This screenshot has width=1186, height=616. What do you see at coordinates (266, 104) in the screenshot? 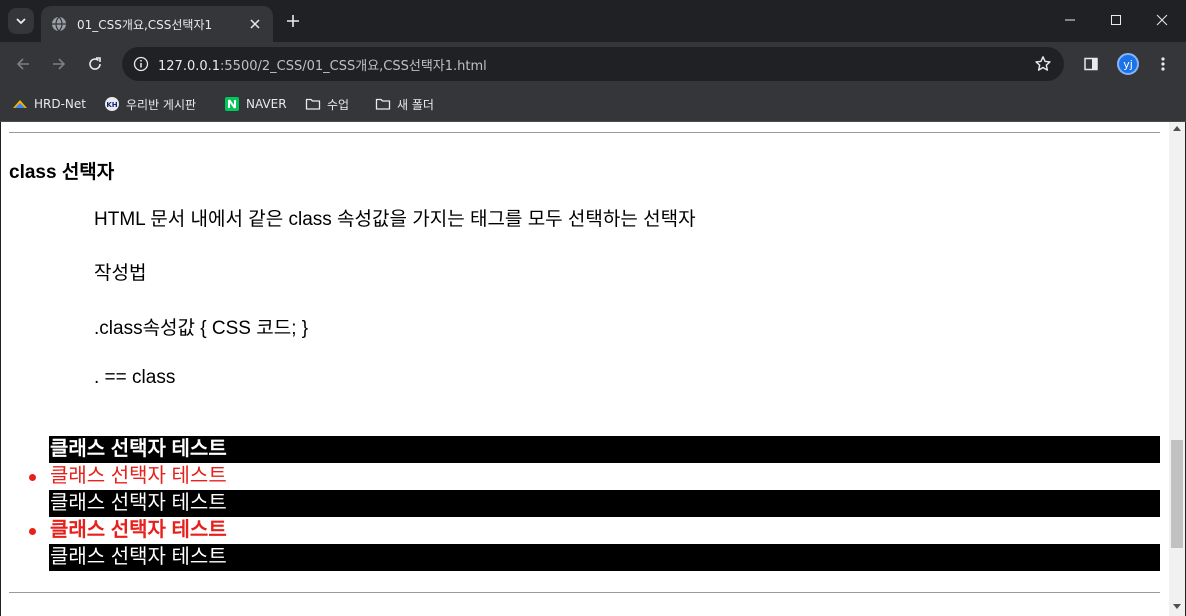
I see `bookmark-label: NAVER` at bounding box center [266, 104].